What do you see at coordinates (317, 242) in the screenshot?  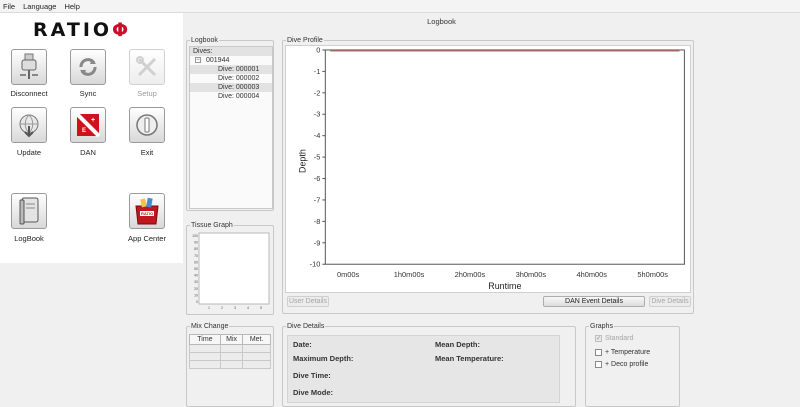 I see `y-tick-label: -9` at bounding box center [317, 242].